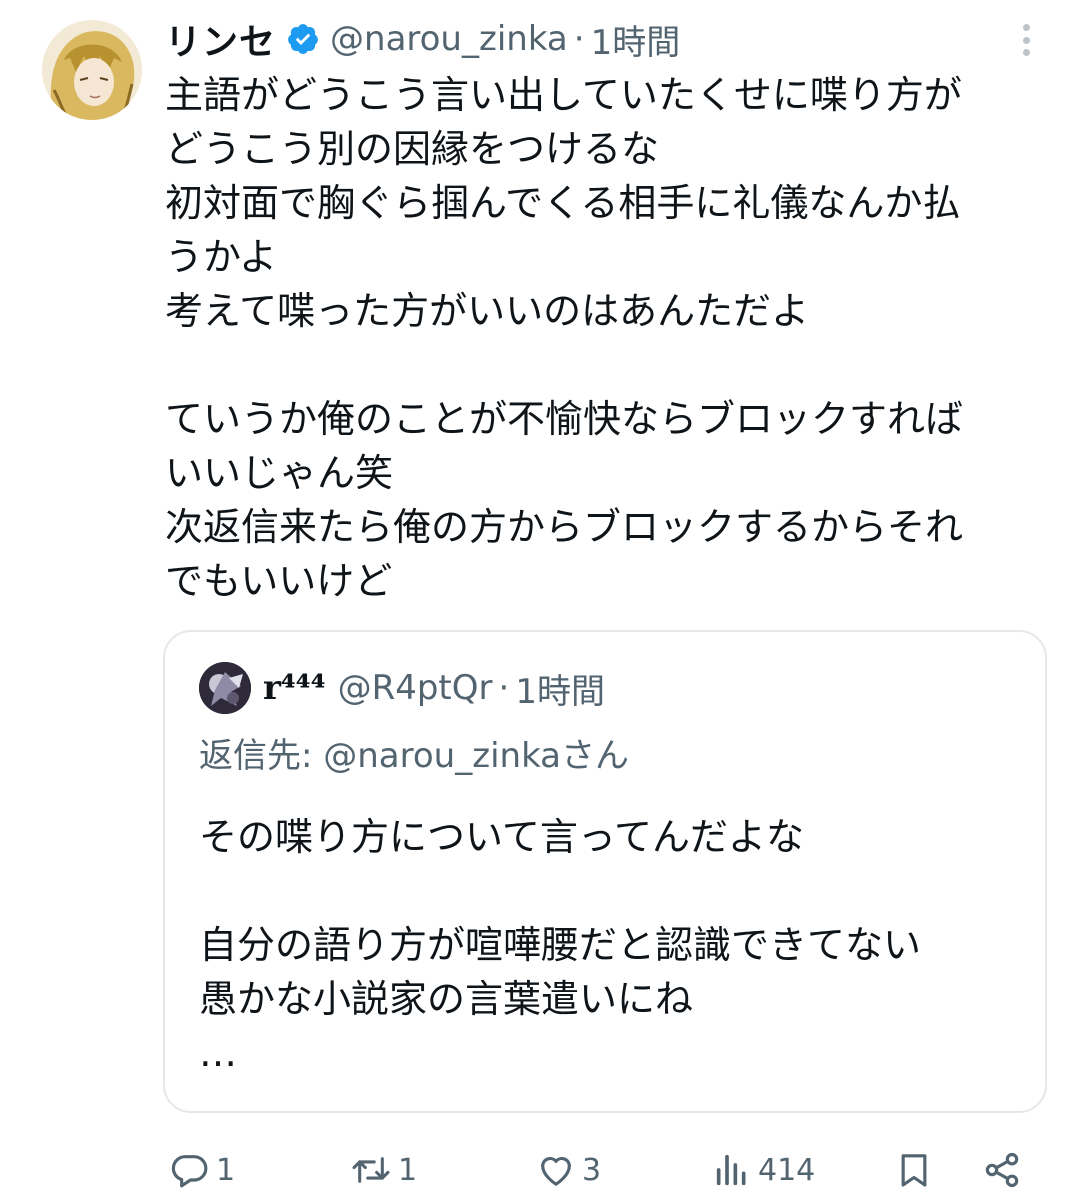 The height and width of the screenshot is (1200, 1080). I want to click on view-count: 414, so click(787, 1170).